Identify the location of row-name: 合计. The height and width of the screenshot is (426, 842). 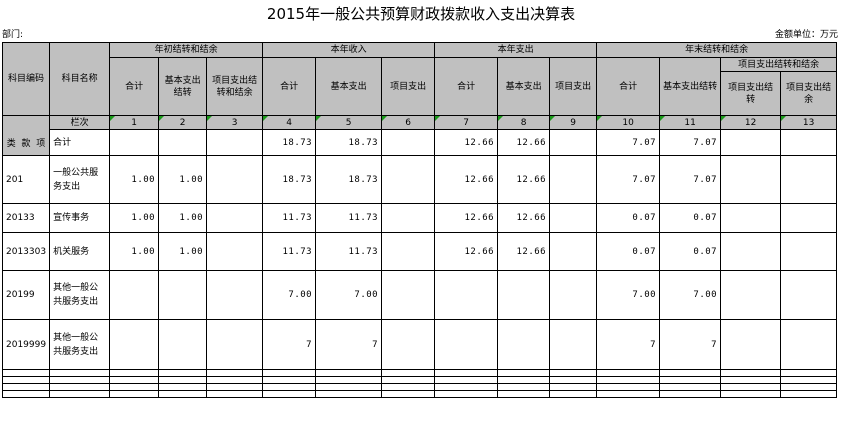
(80, 142).